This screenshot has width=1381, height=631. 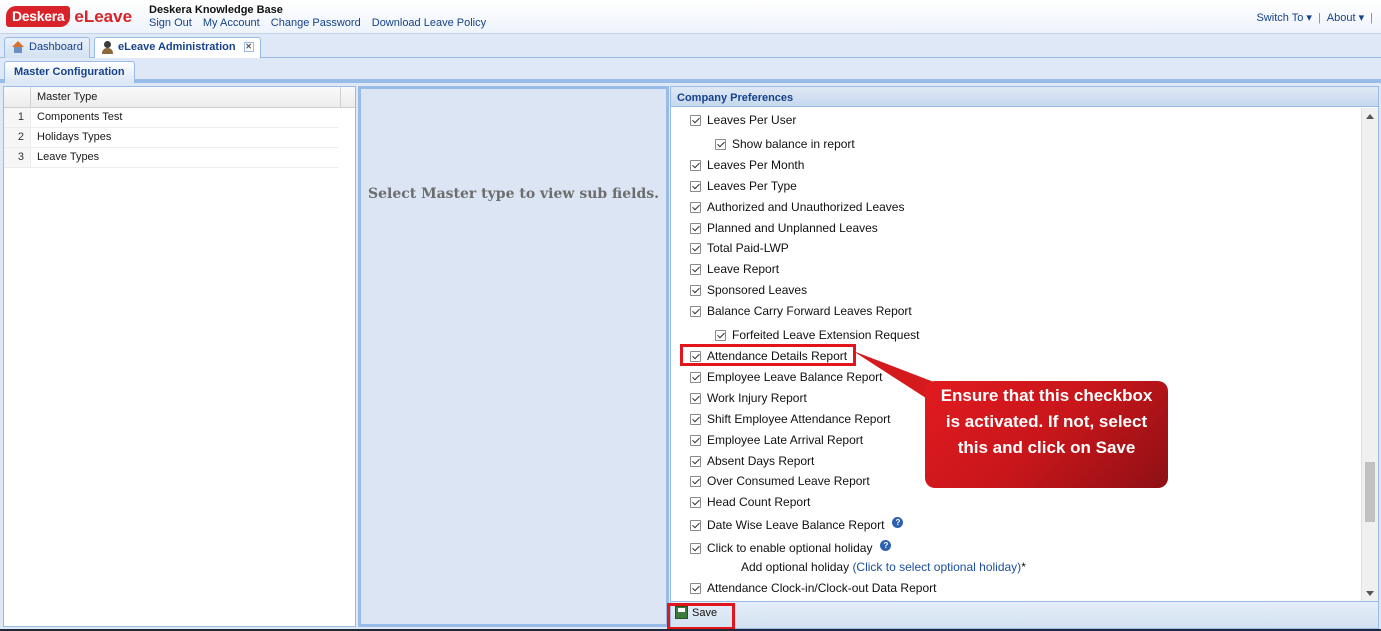 I want to click on pref-balance-carry-forward-report: Balance Carry Forward Leaves Report, so click(x=801, y=311).